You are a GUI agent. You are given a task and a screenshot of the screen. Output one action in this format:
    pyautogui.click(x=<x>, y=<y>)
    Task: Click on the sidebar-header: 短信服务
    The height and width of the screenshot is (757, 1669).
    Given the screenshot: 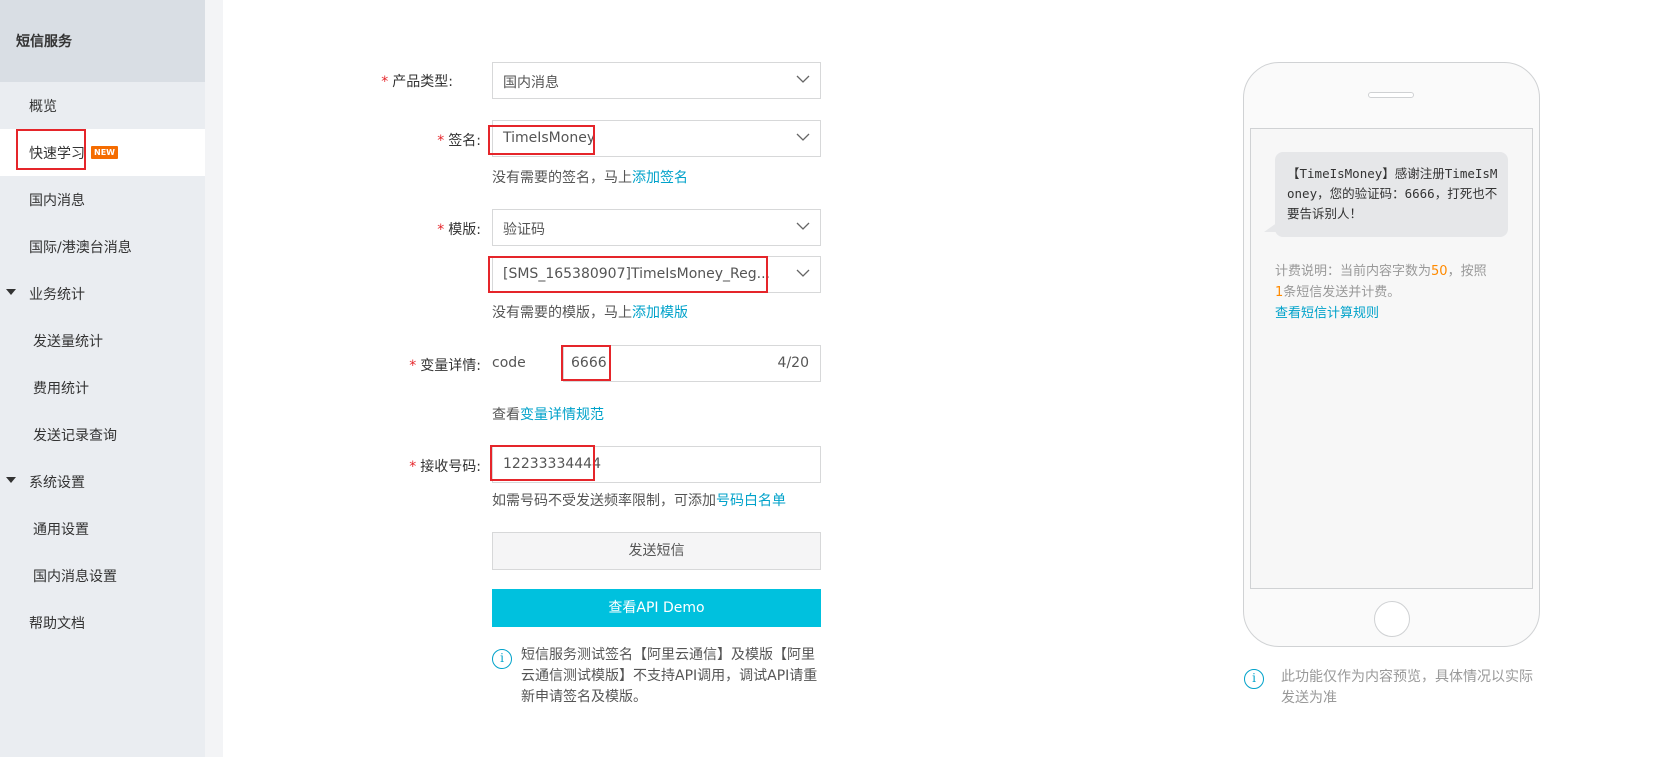 What is the action you would take?
    pyautogui.click(x=102, y=41)
    